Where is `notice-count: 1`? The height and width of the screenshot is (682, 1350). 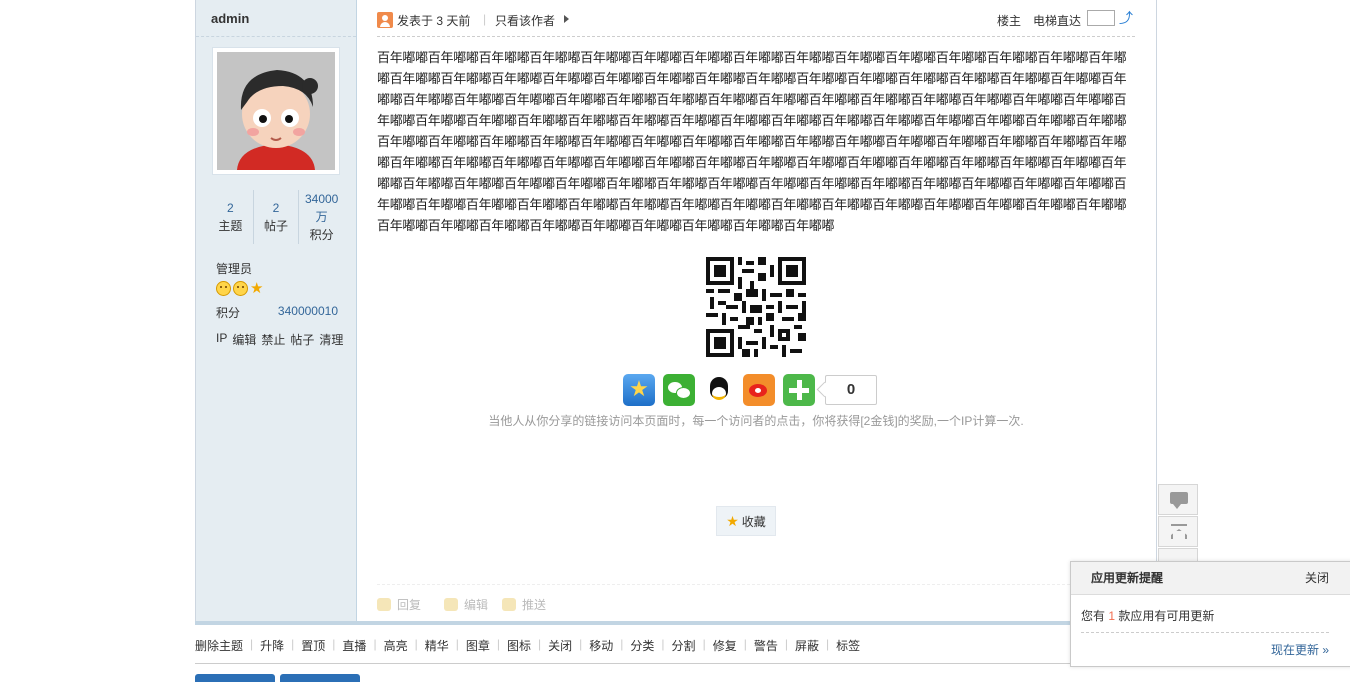 notice-count: 1 is located at coordinates (1112, 616).